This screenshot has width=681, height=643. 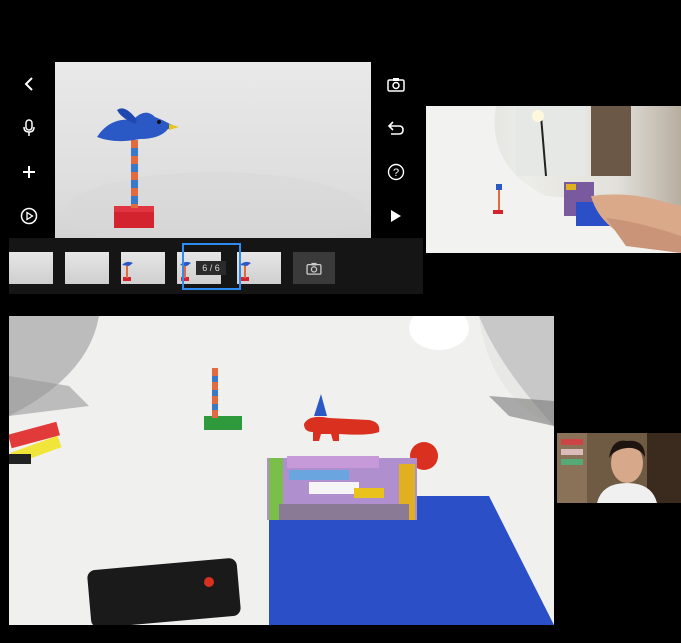 I want to click on undo-button, so click(x=396, y=128).